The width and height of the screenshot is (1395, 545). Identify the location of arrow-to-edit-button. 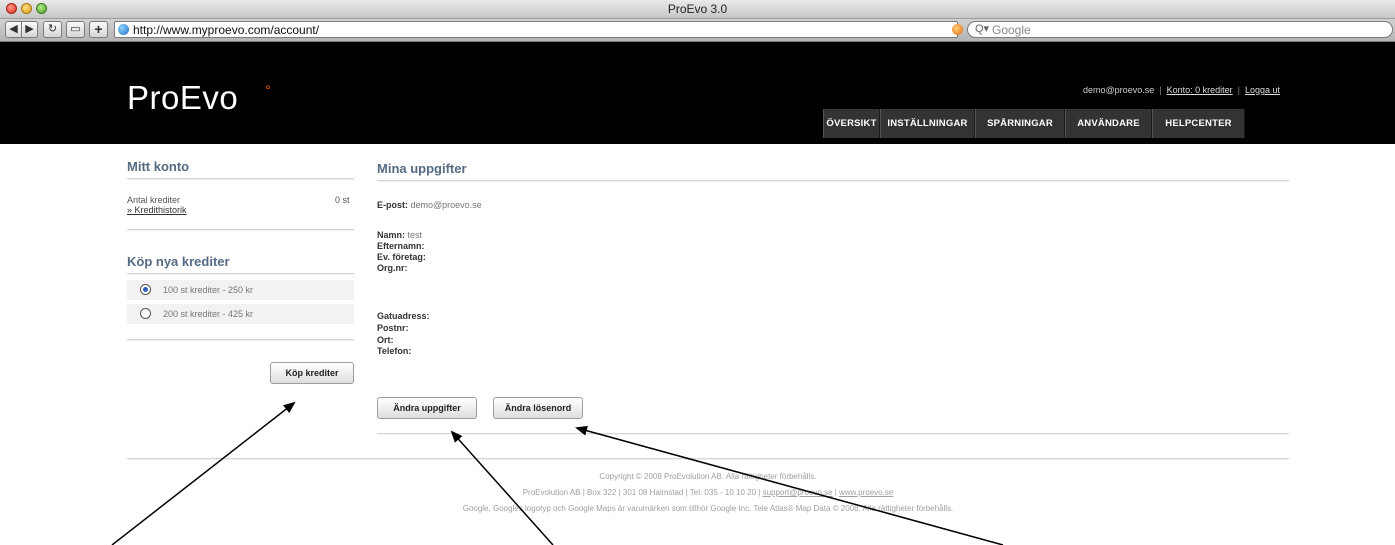
(502, 487).